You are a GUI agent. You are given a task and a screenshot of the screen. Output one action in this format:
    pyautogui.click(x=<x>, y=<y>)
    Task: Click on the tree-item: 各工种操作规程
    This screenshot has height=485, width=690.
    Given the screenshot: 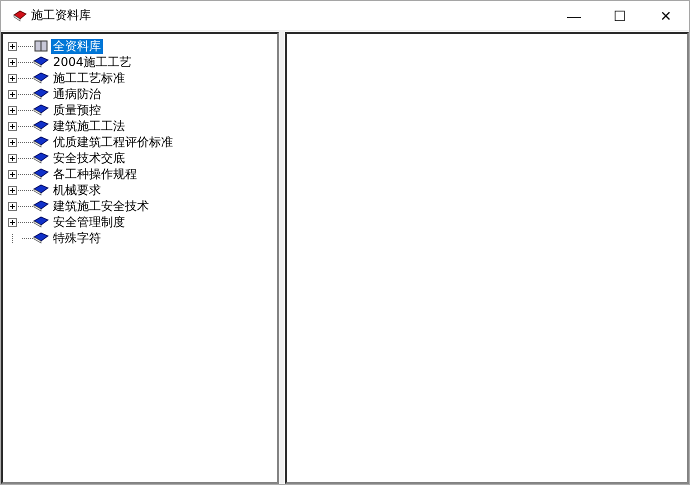 What is the action you would take?
    pyautogui.click(x=95, y=174)
    